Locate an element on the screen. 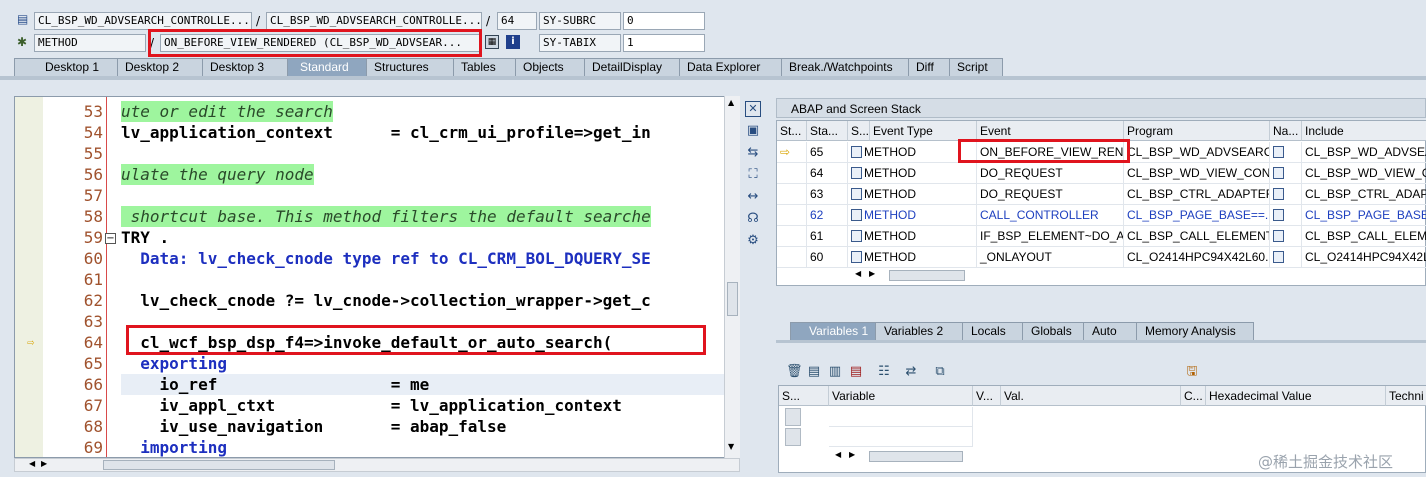 The height and width of the screenshot is (477, 1426). stack-include: CL_BSP_WD_VIEW_CO is located at coordinates (1364, 173).